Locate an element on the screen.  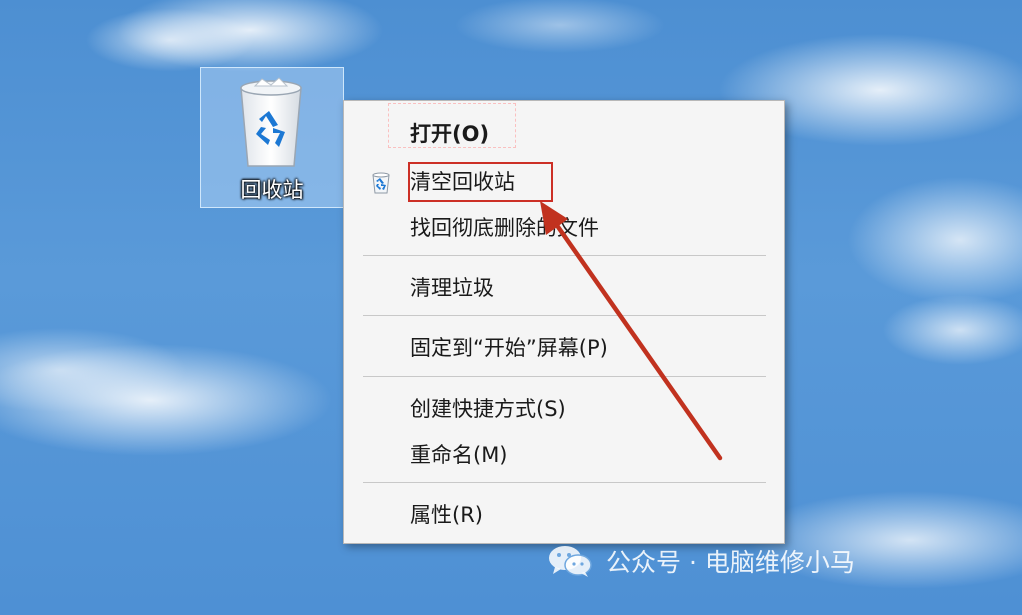
watermark-text: 公众号 · 电脑维修小马 is located at coordinates (730, 562).